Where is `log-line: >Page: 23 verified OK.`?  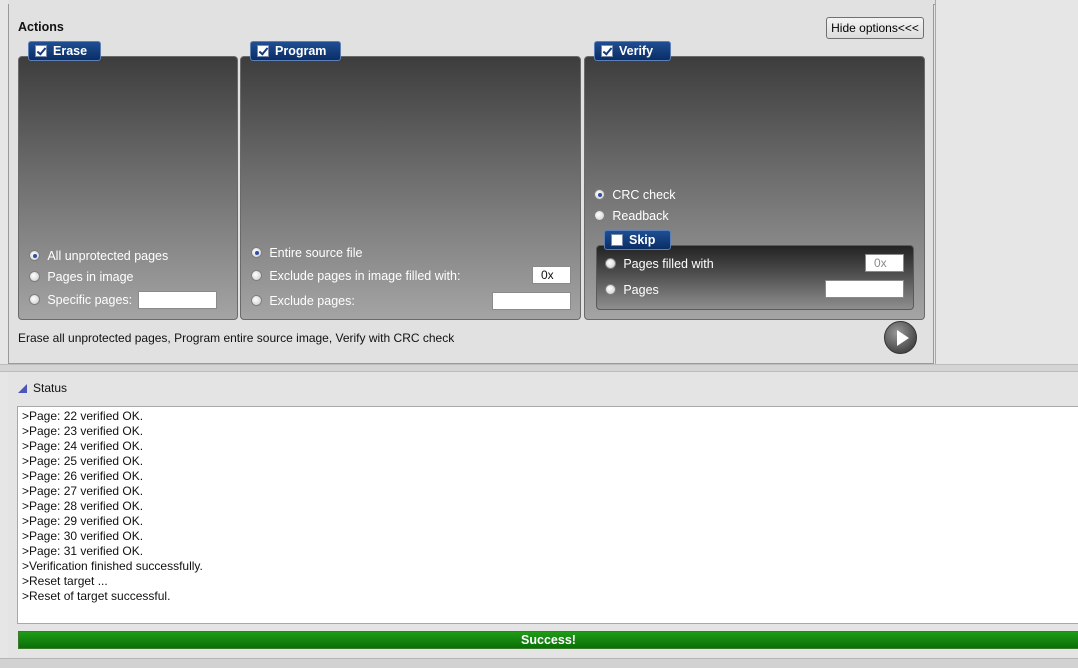 log-line: >Page: 23 verified OK. is located at coordinates (83, 431).